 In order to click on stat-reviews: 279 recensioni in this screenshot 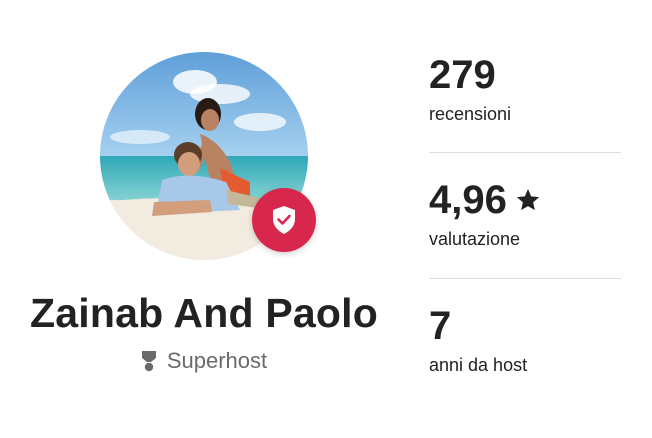, I will do `click(525, 88)`.